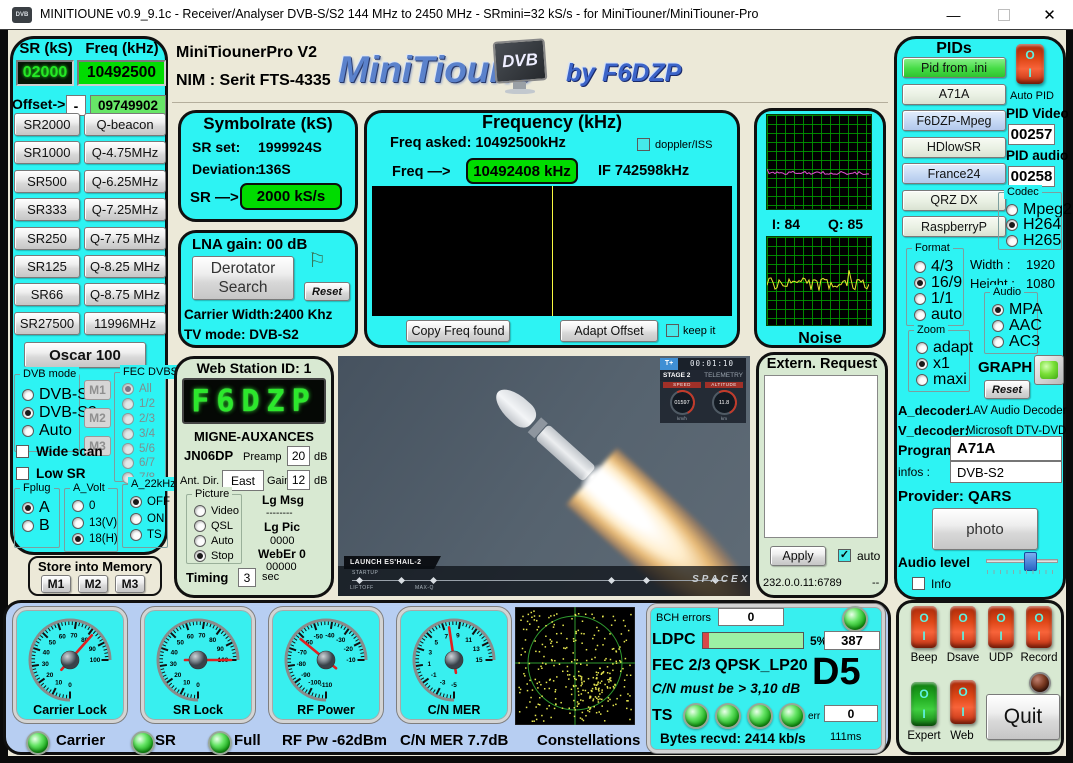 The height and width of the screenshot is (763, 1073). I want to click on freq-value-display: 10492500, so click(121, 73).